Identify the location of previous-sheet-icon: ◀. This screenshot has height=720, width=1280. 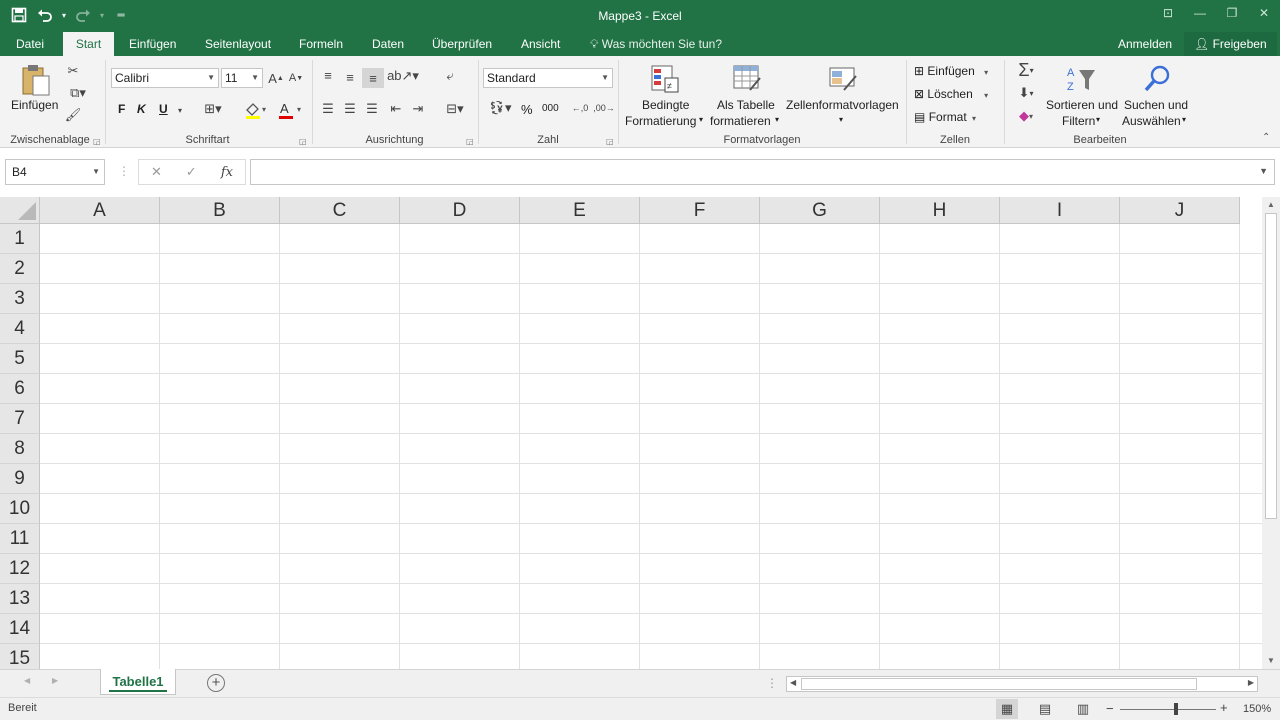
(27, 680).